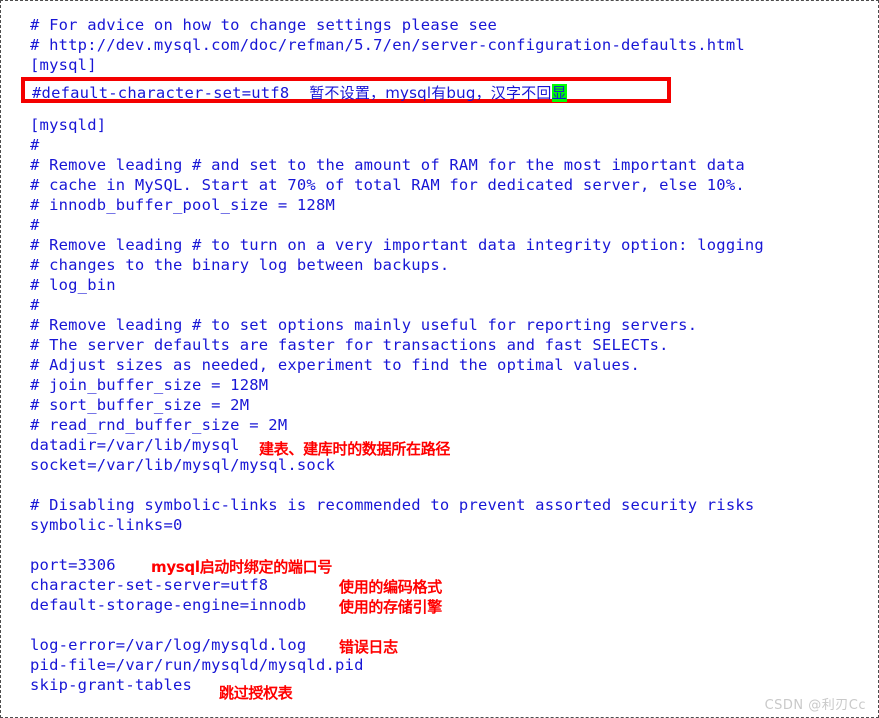  What do you see at coordinates (63, 65) in the screenshot?
I see `code-line-mysql-section: [mysql]` at bounding box center [63, 65].